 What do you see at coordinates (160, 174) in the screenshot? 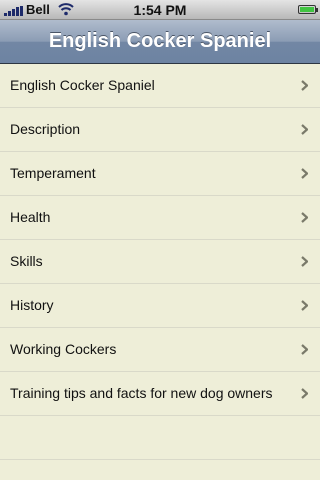
I see `list-item: Temperament` at bounding box center [160, 174].